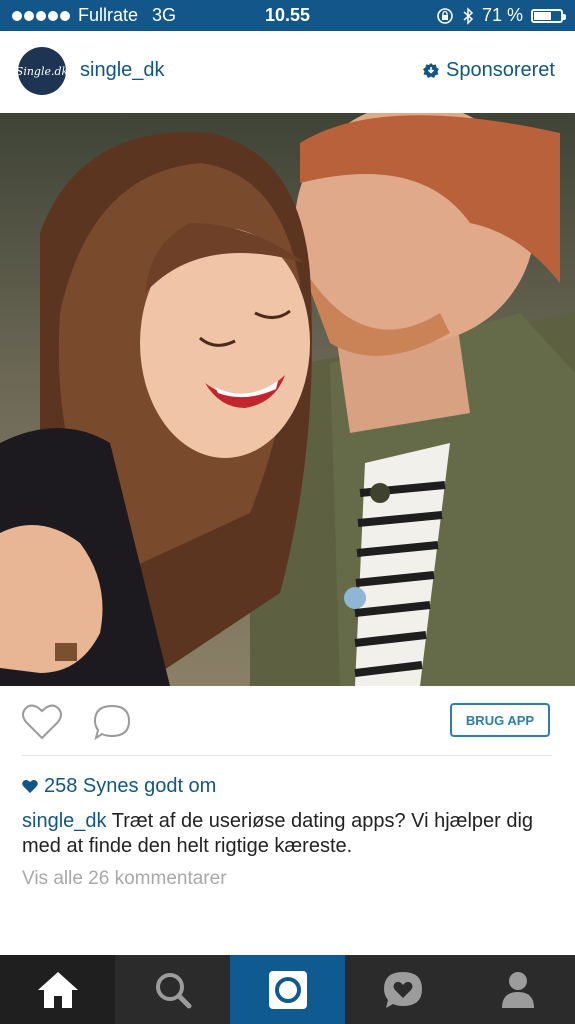  Describe the element at coordinates (130, 786) in the screenshot. I see `likes-text: 258 Synes godt om` at that location.